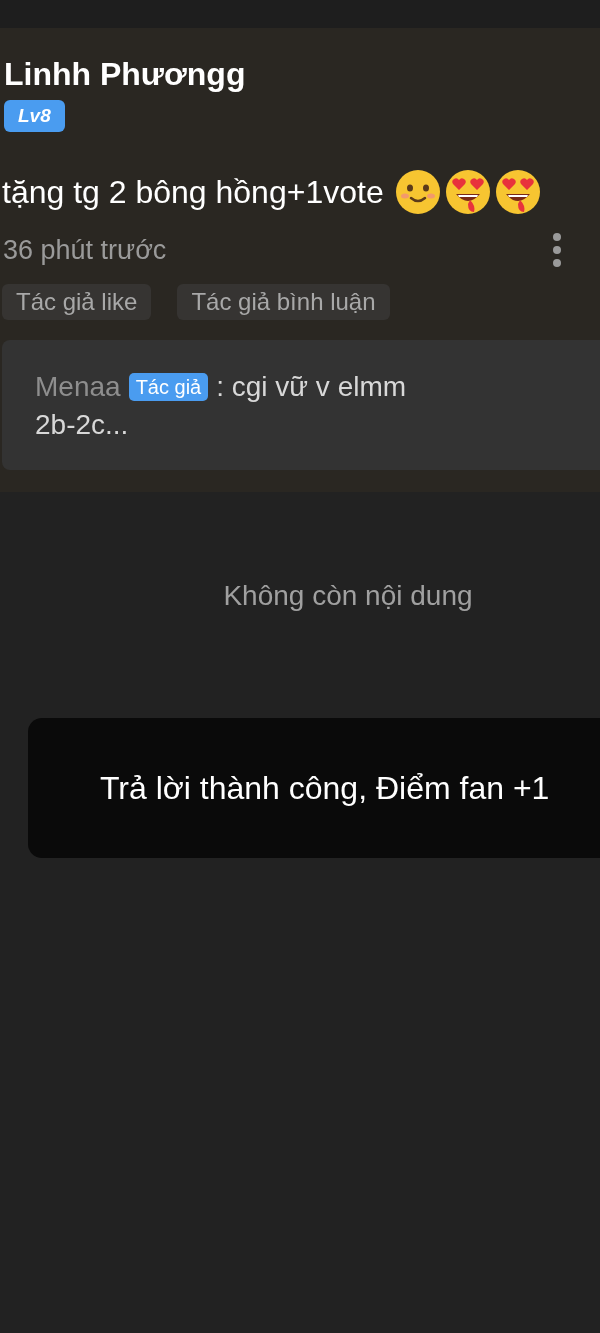  I want to click on more-options-icon, so click(557, 250).